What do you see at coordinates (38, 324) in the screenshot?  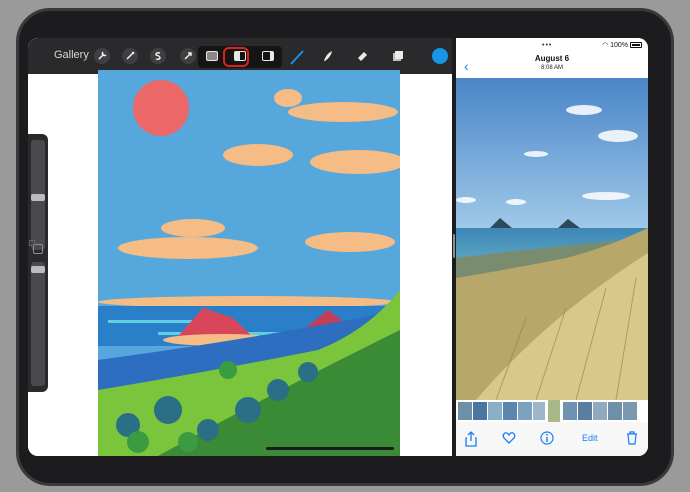 I see `opacity-slider` at bounding box center [38, 324].